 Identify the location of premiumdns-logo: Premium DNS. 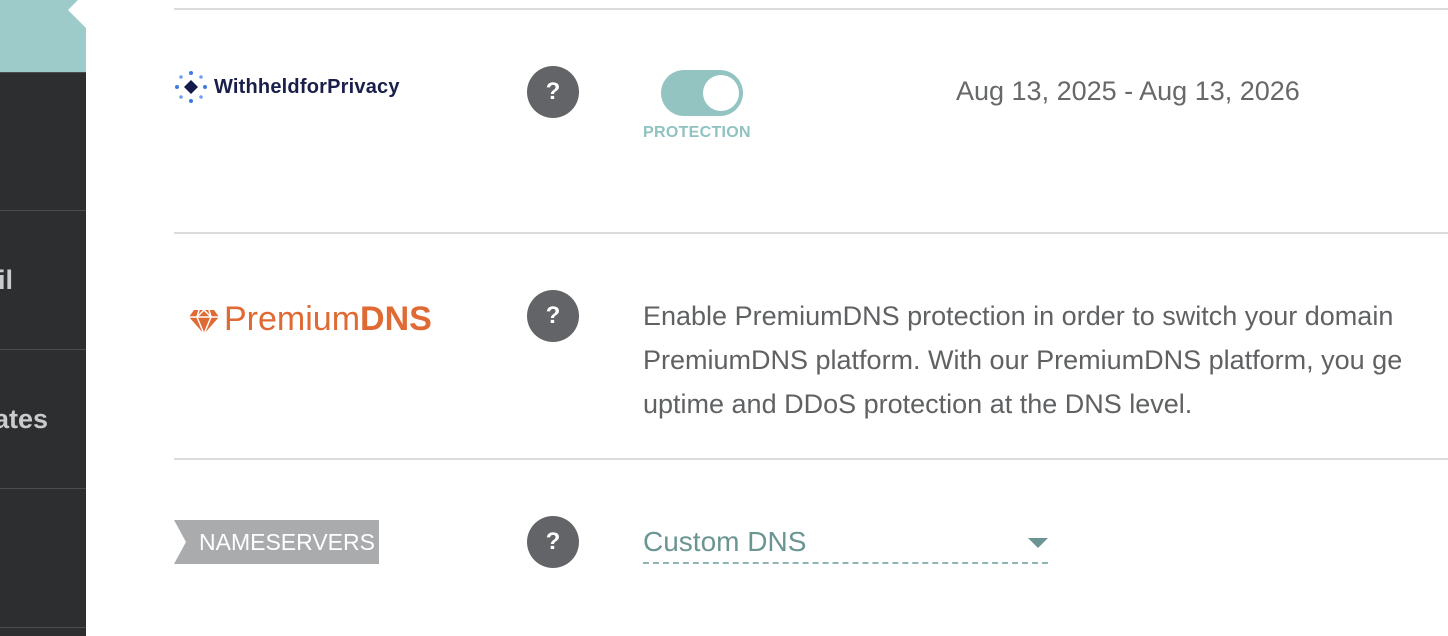
(310, 319).